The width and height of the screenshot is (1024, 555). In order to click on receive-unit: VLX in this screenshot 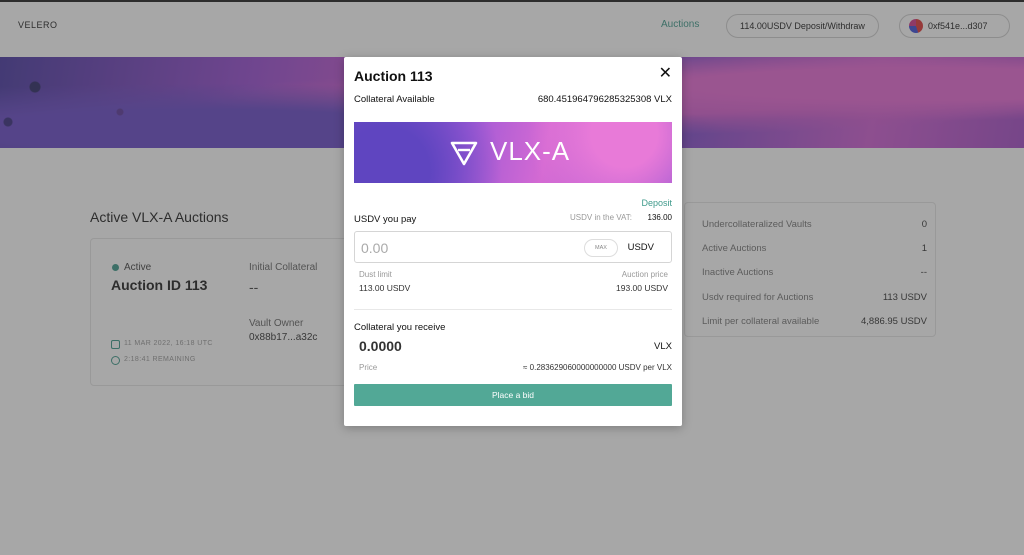, I will do `click(663, 346)`.